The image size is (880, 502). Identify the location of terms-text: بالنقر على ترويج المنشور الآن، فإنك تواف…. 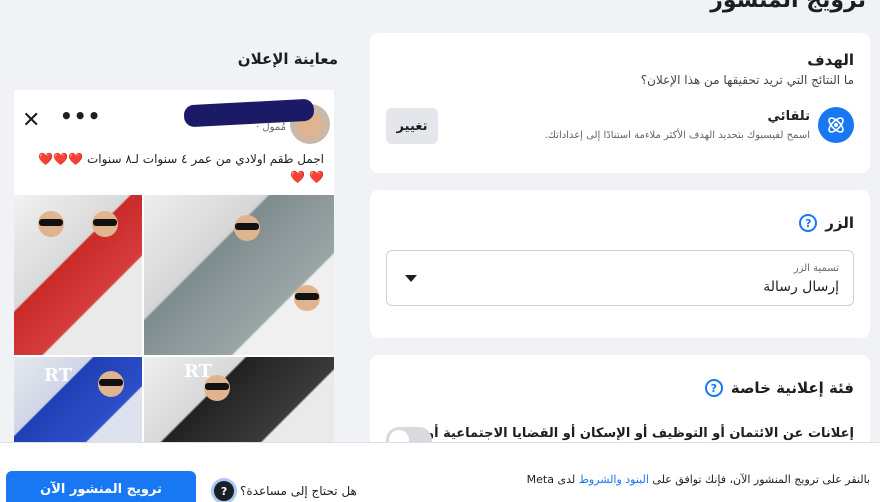
(698, 479).